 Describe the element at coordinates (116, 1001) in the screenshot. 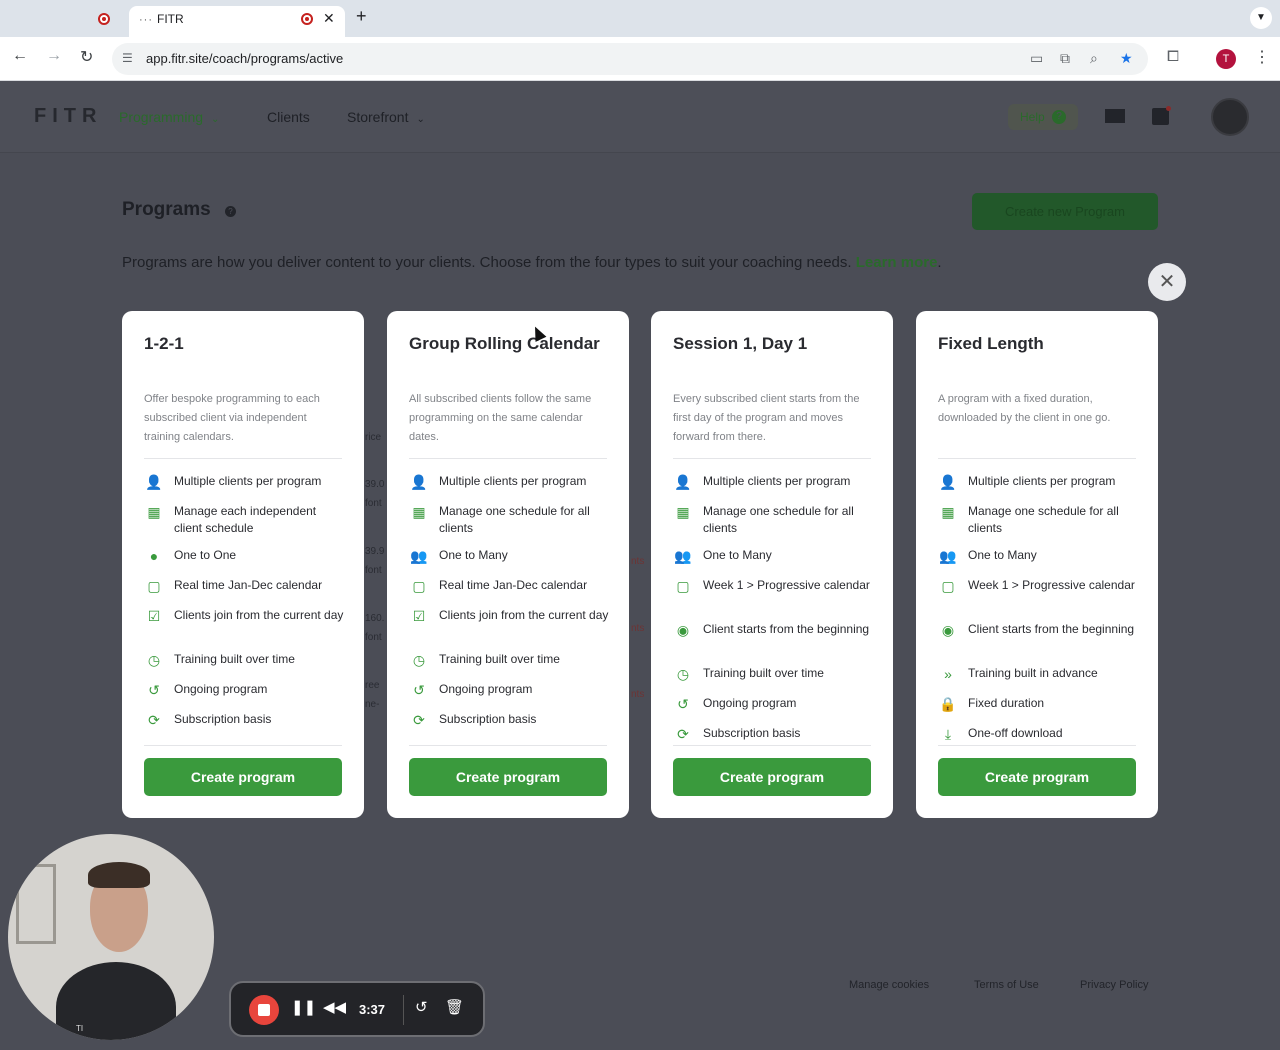

I see `webcam-person` at that location.